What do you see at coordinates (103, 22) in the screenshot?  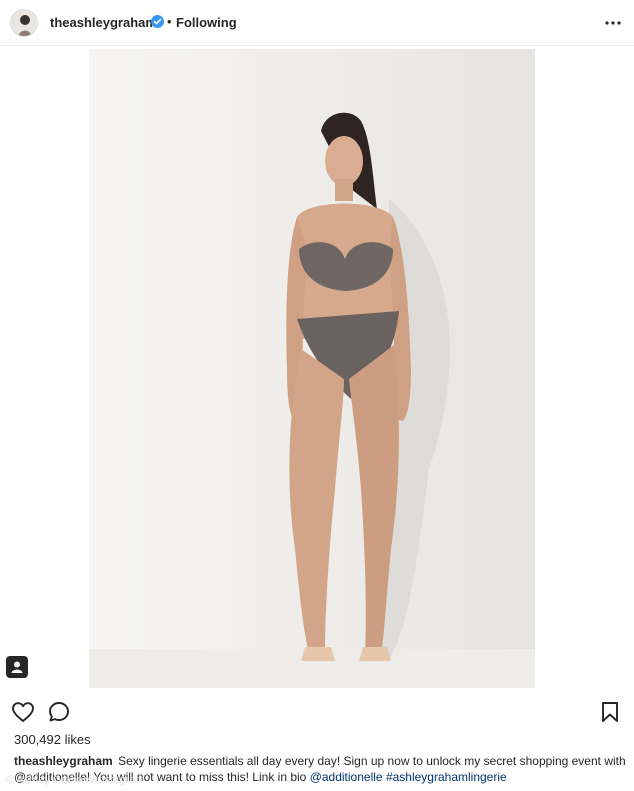 I see `post-username: theashleygraham` at bounding box center [103, 22].